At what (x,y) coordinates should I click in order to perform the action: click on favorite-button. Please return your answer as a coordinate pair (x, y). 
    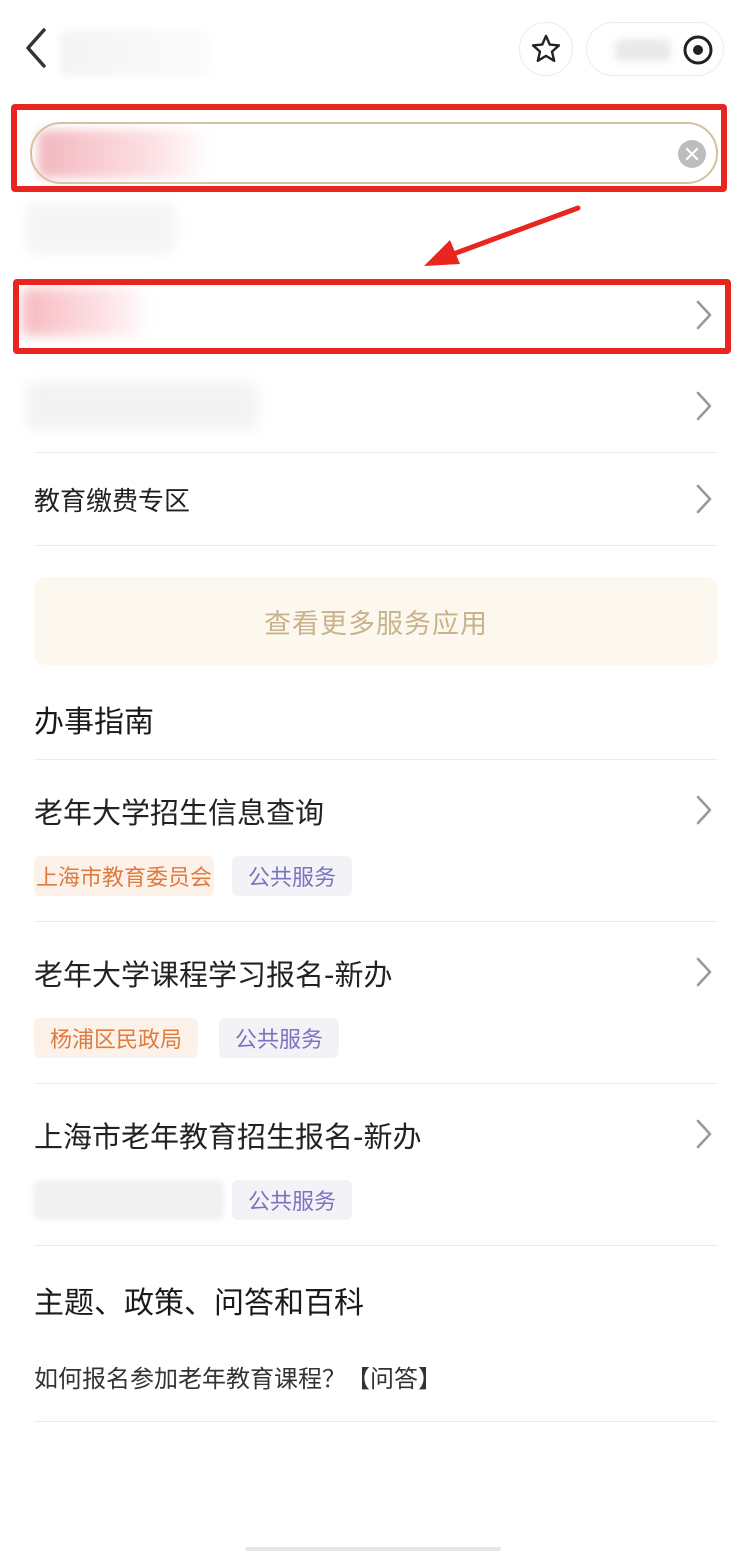
    Looking at the image, I should click on (546, 49).